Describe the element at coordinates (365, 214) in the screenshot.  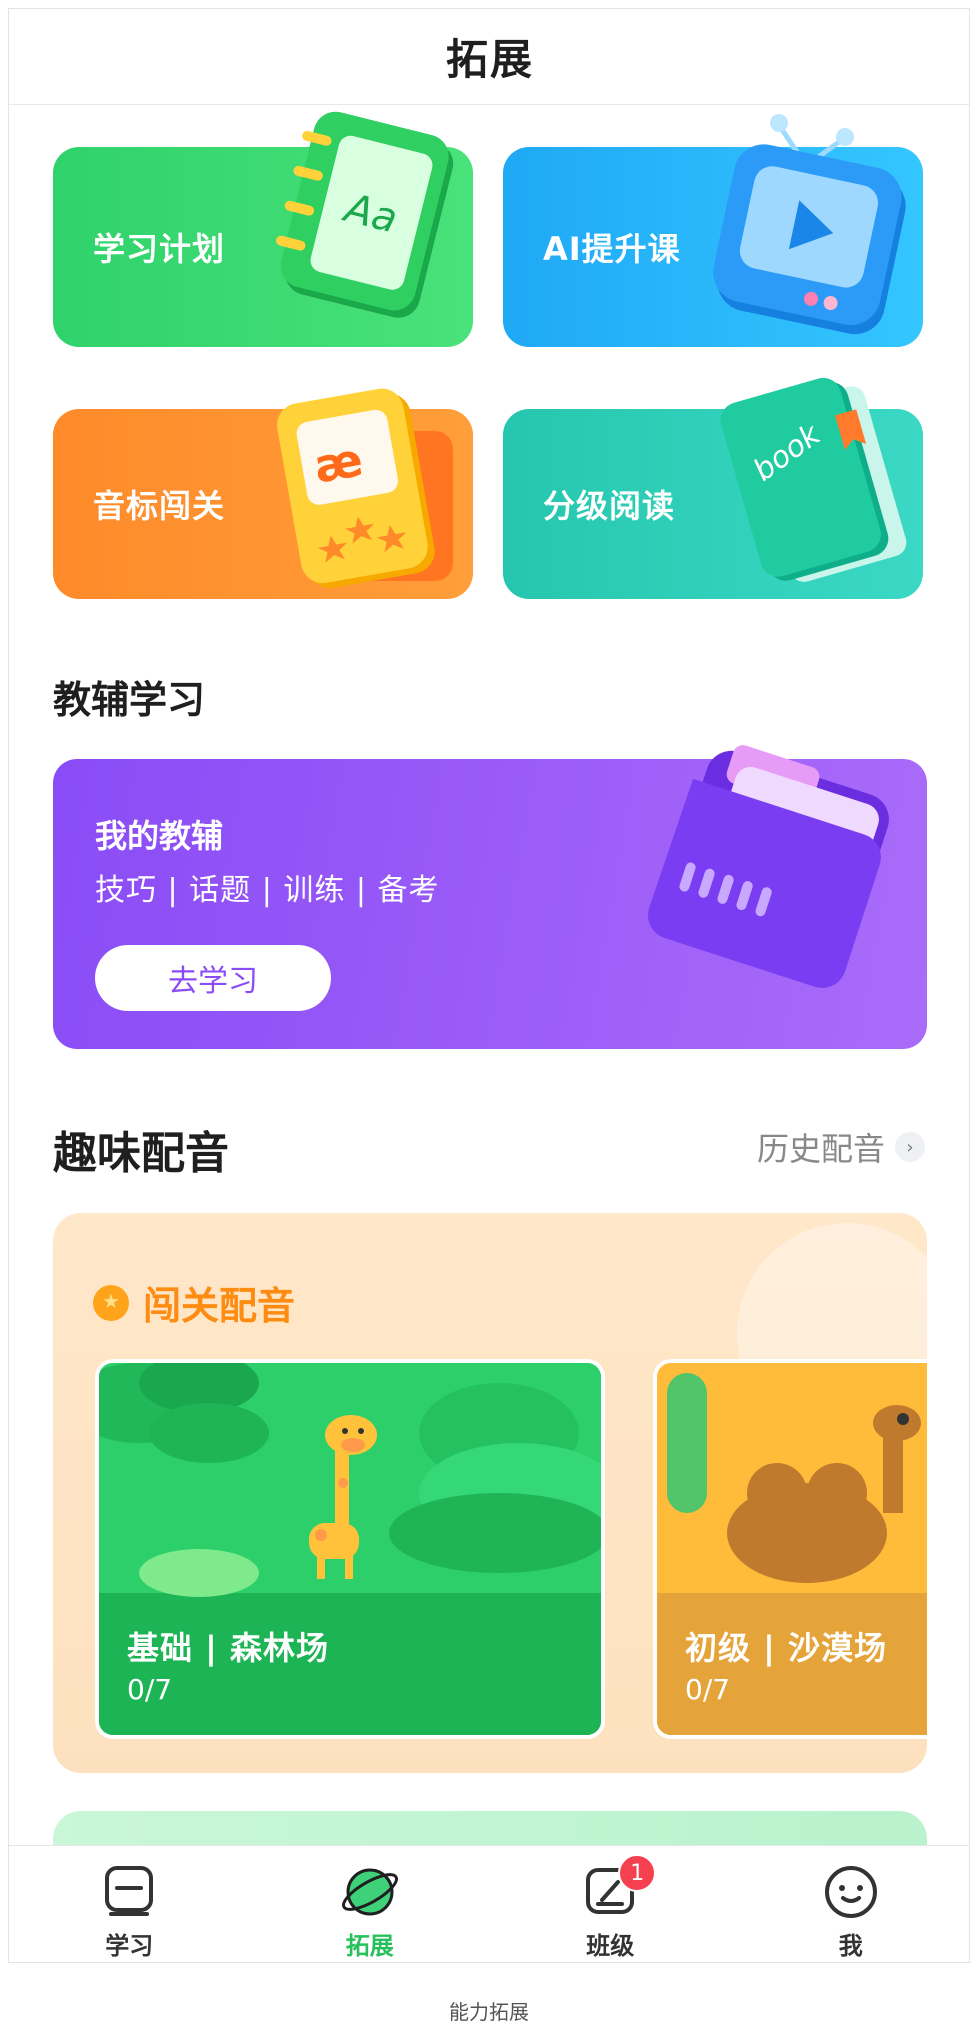
I see `notebook-icon: Aa` at that location.